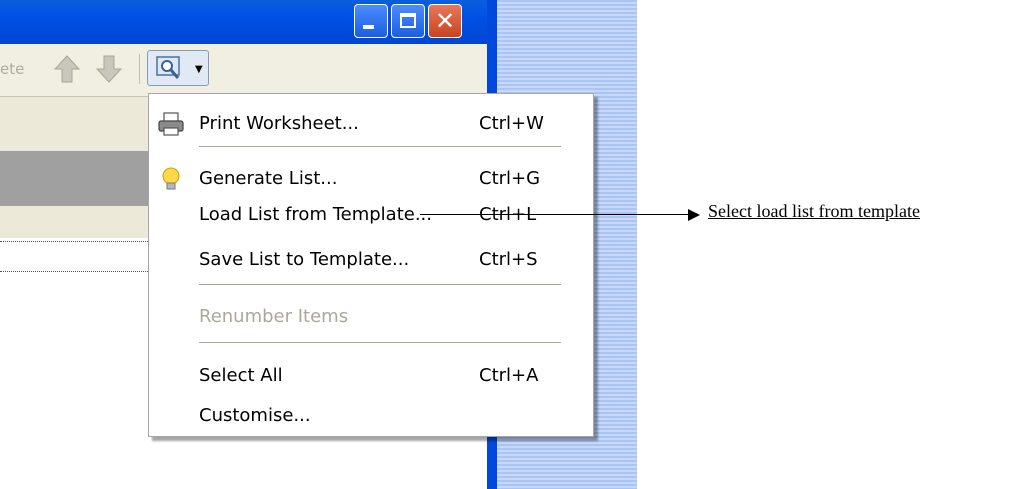  What do you see at coordinates (67, 69) in the screenshot?
I see `up-arrow-icon` at bounding box center [67, 69].